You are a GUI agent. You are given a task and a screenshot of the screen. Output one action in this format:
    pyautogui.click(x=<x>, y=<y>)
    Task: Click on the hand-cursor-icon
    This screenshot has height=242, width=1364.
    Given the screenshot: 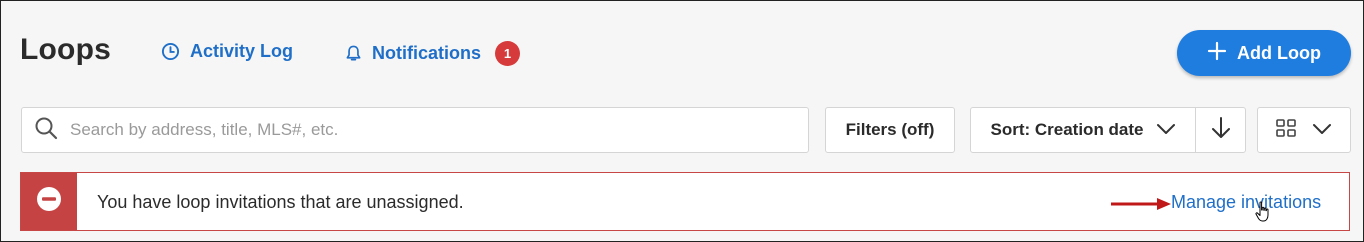 What is the action you would take?
    pyautogui.click(x=1263, y=214)
    